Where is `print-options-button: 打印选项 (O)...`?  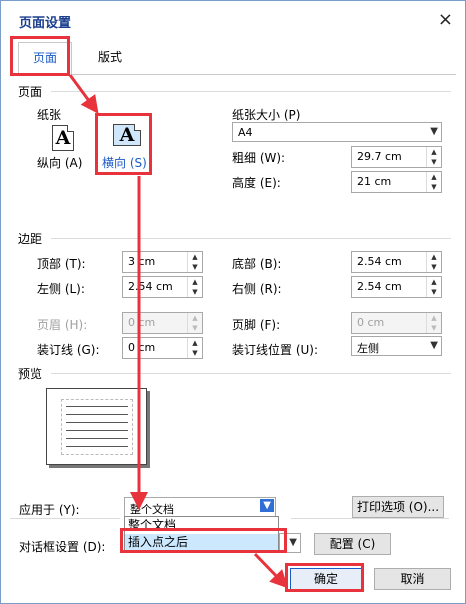 print-options-button: 打印选项 (O)... is located at coordinates (398, 507).